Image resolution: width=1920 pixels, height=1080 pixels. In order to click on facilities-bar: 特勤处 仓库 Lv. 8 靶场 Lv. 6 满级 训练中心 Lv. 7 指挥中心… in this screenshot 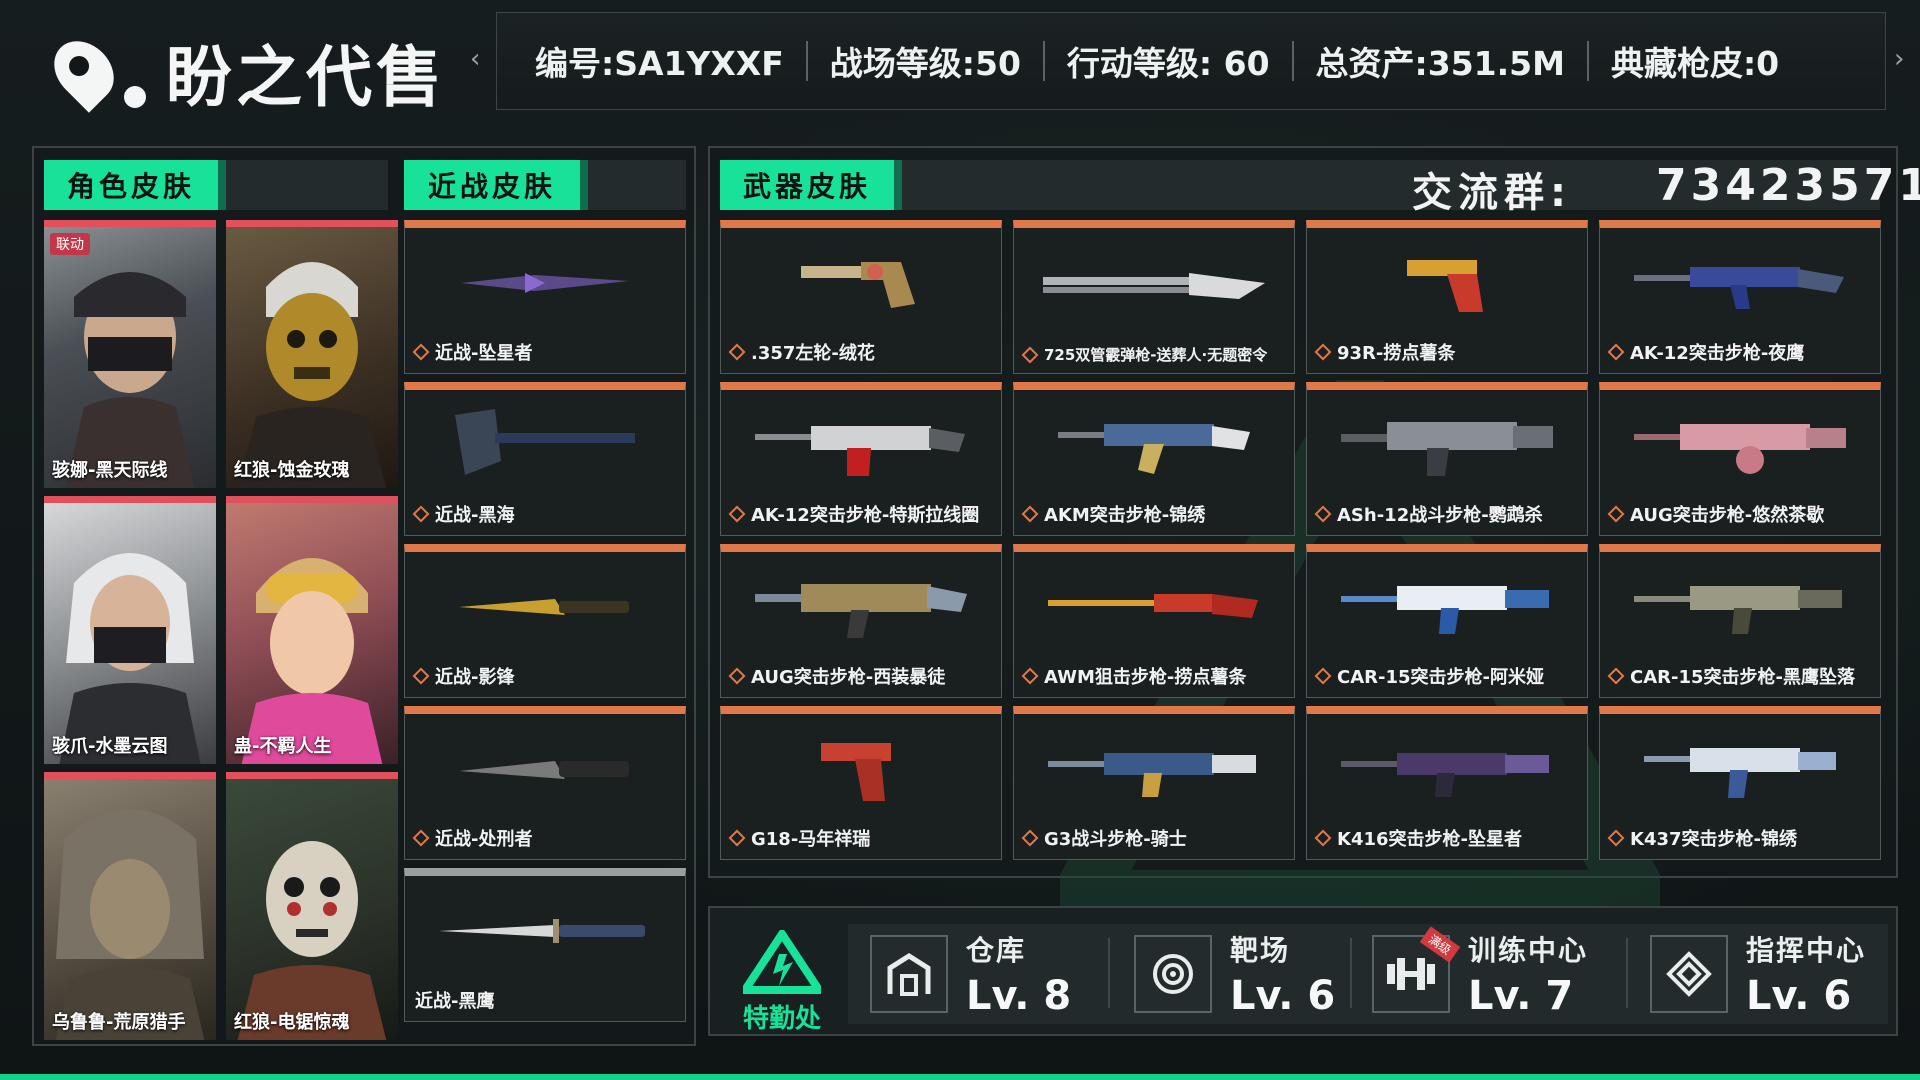, I will do `click(1303, 971)`.